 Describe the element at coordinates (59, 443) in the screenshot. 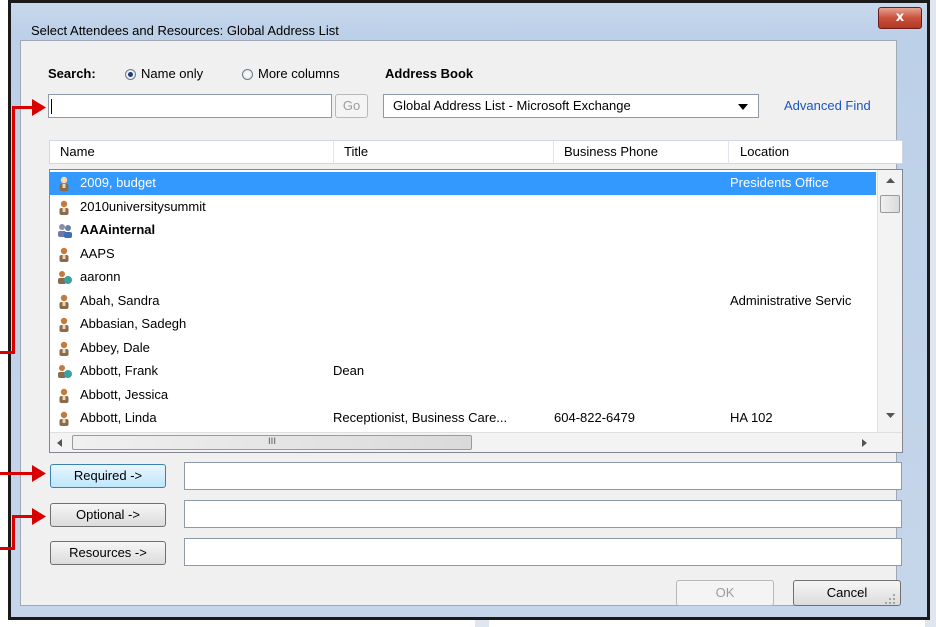

I see `scroll-left-icon` at that location.